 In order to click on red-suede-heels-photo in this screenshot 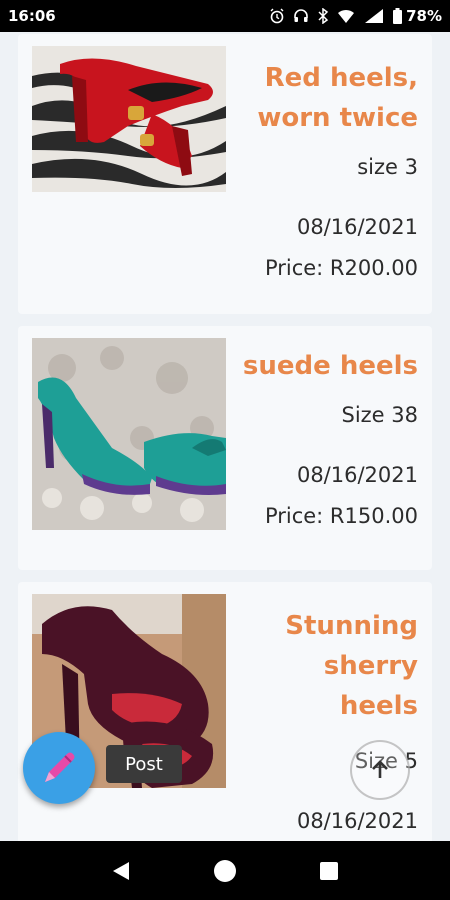, I will do `click(129, 119)`.